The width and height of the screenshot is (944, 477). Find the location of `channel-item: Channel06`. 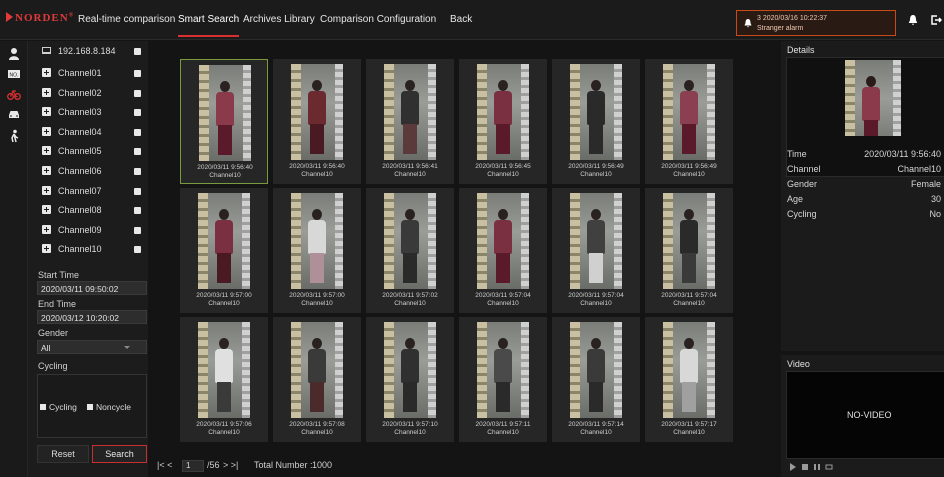

channel-item: Channel06 is located at coordinates (88, 171).